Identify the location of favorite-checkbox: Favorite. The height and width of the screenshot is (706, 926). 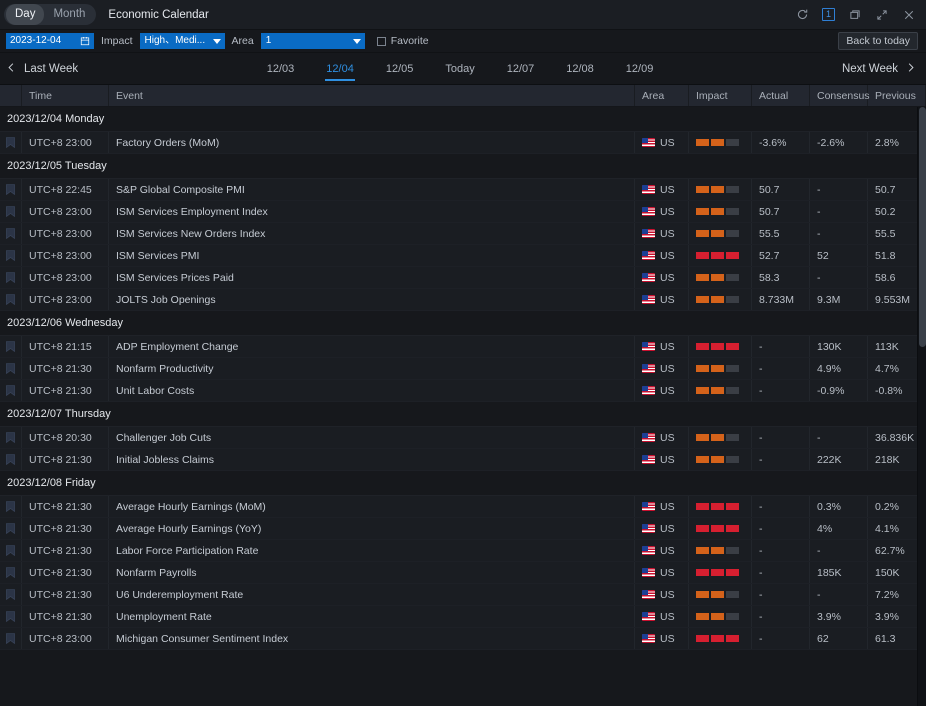
(402, 41).